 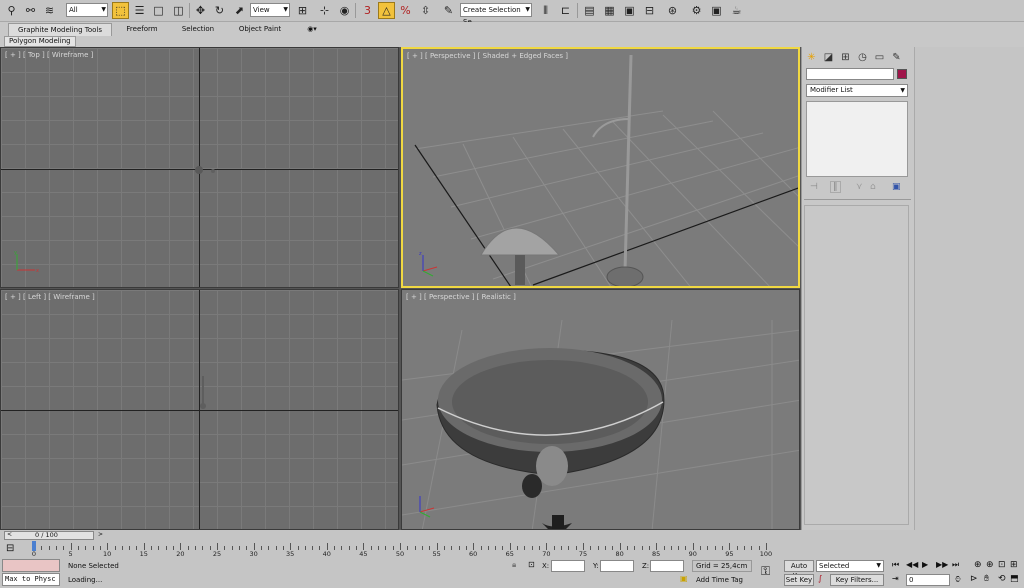 What do you see at coordinates (178, 10) in the screenshot?
I see `window-crossing-icon: ◫` at bounding box center [178, 10].